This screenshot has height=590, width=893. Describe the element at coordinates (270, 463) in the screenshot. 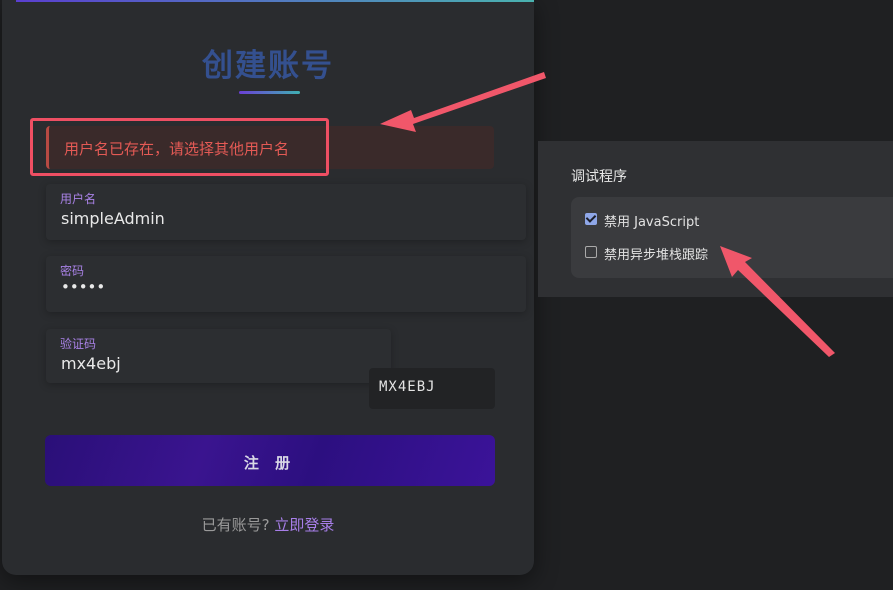

I see `register-button-label: 注 册` at that location.